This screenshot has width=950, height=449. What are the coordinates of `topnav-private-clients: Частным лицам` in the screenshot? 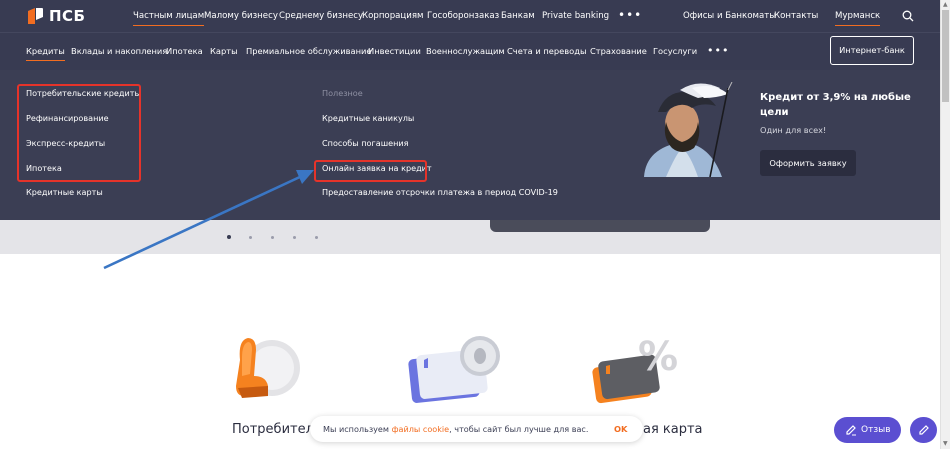 It's located at (169, 16).